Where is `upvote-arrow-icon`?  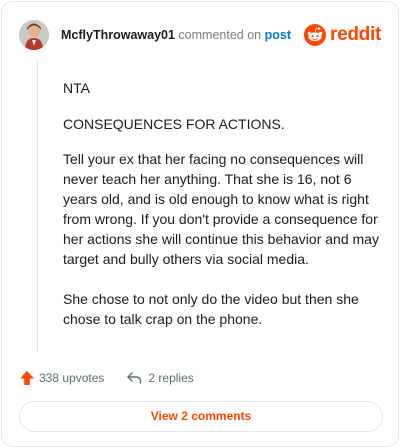
upvote-arrow-icon is located at coordinates (27, 378).